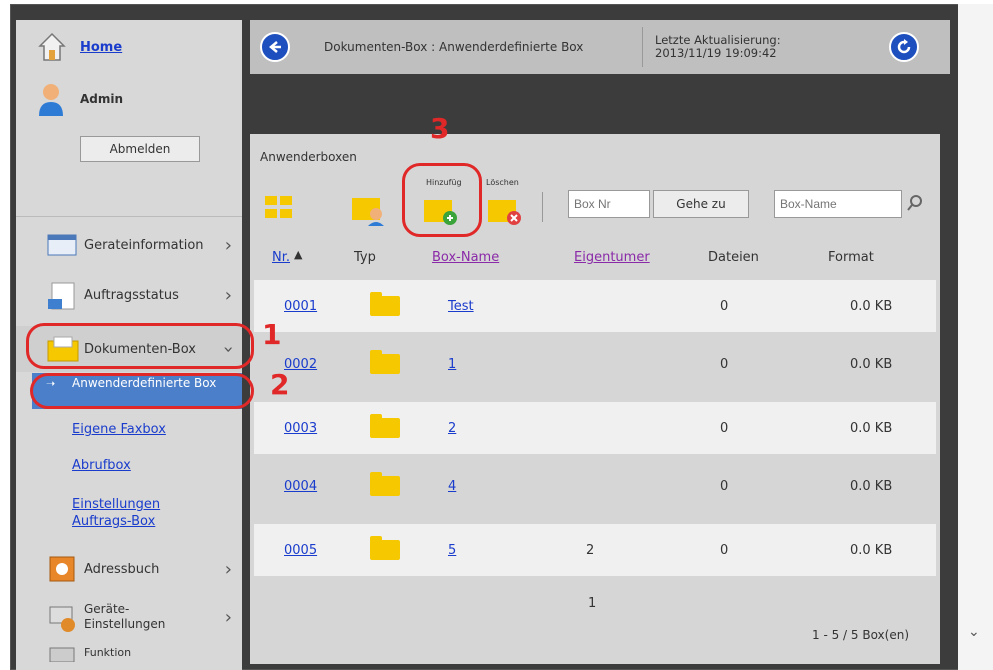 This screenshot has height=670, width=993. What do you see at coordinates (132, 513) in the screenshot?
I see `sidebar-subitem-job-box-settings: Einstellungen Auftrags-Box` at bounding box center [132, 513].